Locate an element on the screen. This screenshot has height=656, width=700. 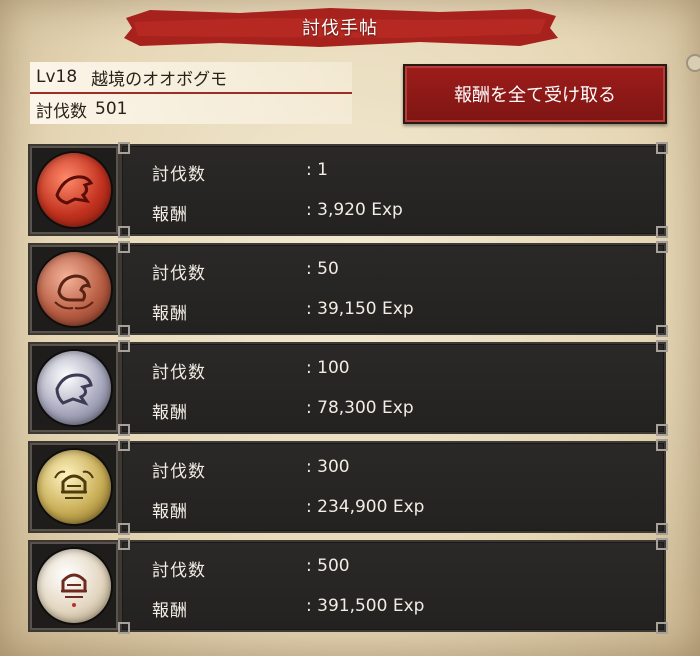
gold-helmet-medal-icon is located at coordinates (74, 487).